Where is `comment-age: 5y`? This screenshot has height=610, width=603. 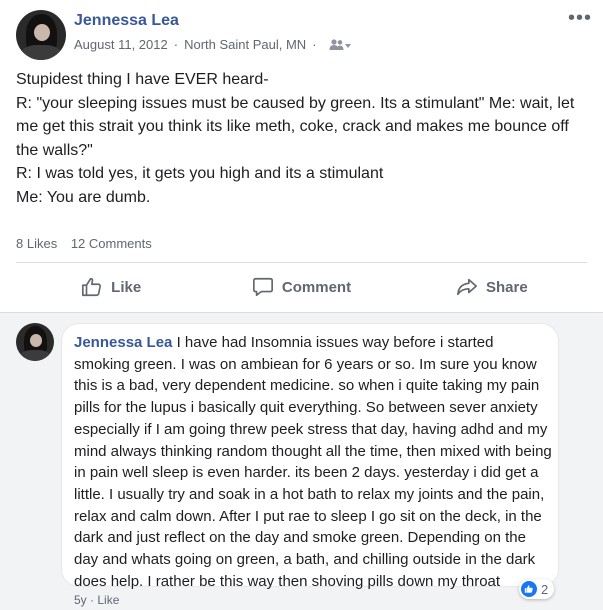
comment-age: 5y is located at coordinates (80, 600).